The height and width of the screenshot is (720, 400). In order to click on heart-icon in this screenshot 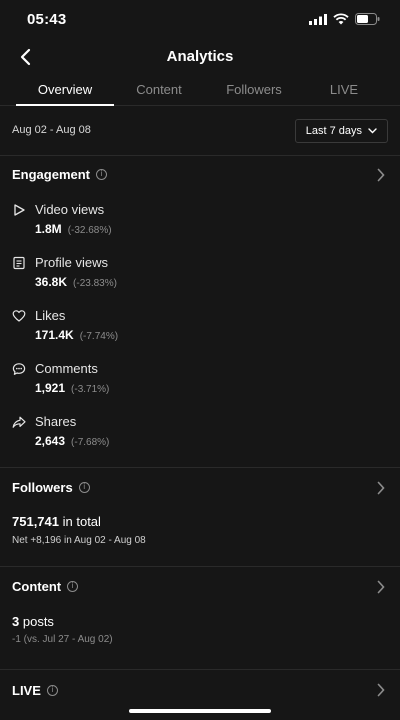, I will do `click(19, 316)`.